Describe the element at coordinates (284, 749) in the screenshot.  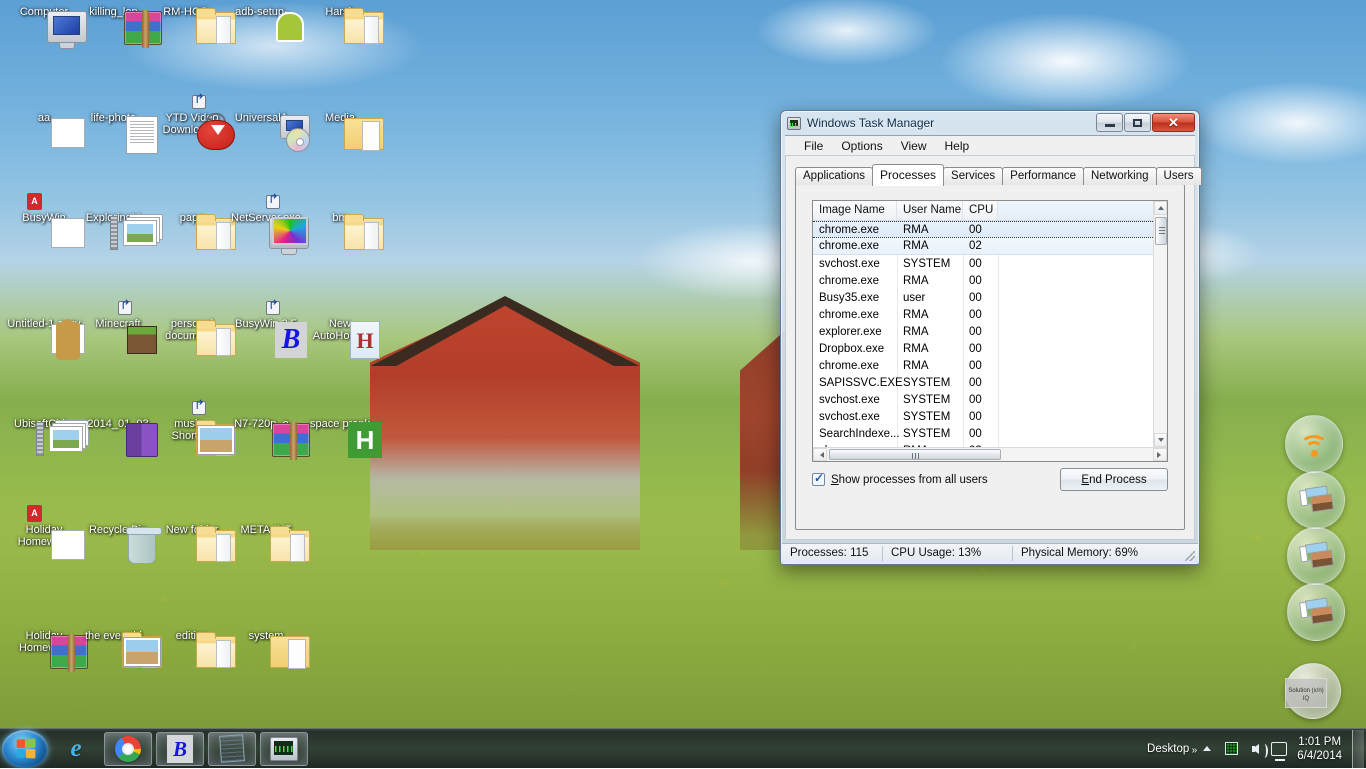
I see `taskbar-task-manager` at that location.